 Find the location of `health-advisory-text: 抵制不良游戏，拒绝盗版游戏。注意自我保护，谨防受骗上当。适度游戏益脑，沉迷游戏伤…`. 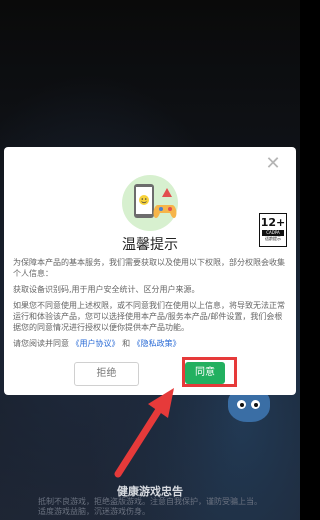

health-advisory-text: 抵制不良游戏，拒绝盗版游戏。注意自我保护，谨防受骗上当。适度游戏益脑，沉迷游戏伤… is located at coordinates (150, 506).